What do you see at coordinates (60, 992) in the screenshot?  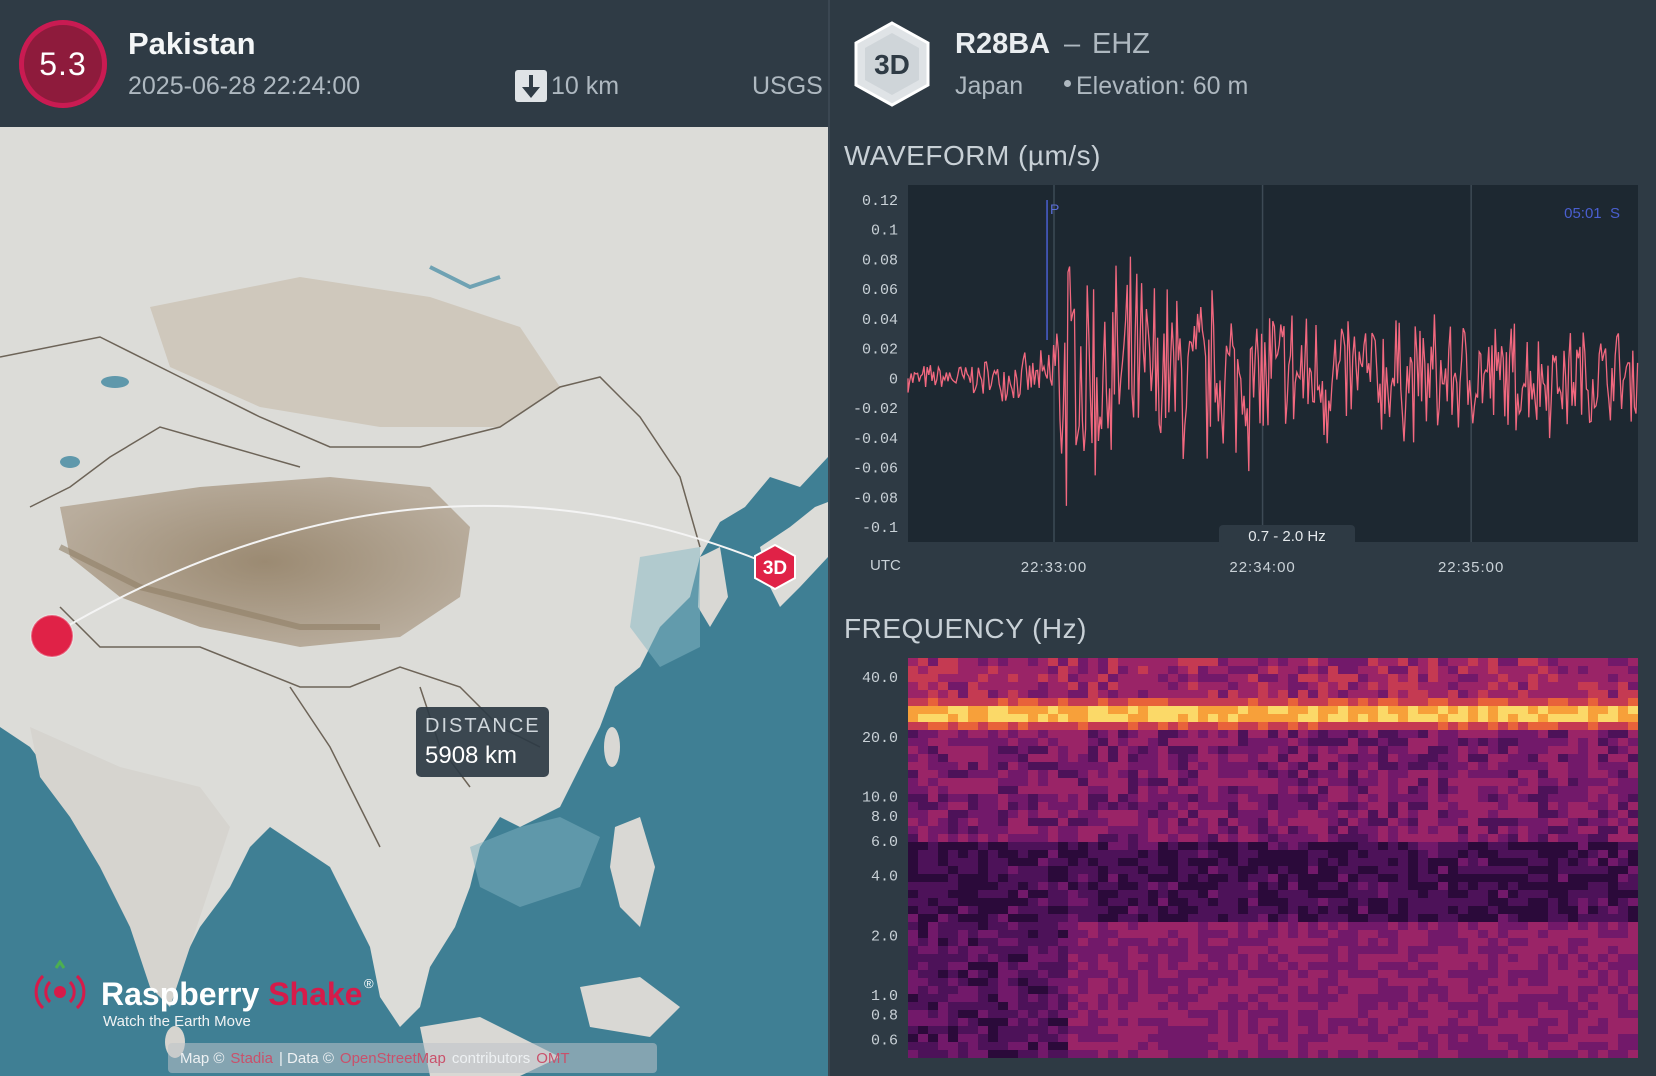 I see `raspberry-shake-logo-icon` at bounding box center [60, 992].